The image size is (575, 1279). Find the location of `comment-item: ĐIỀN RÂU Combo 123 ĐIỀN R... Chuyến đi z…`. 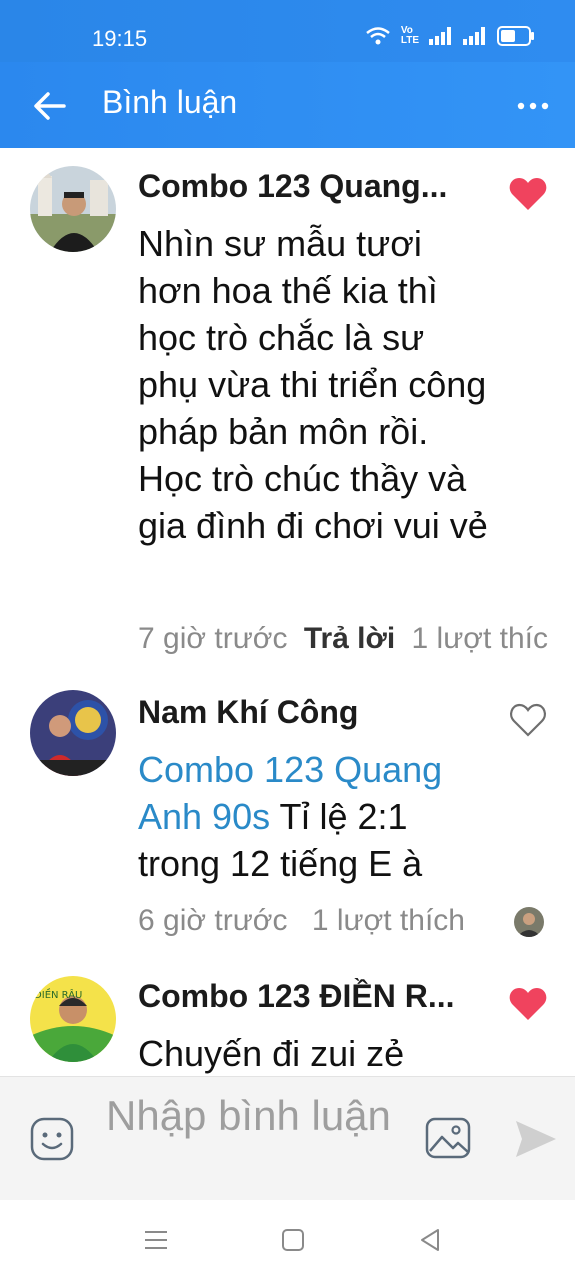

comment-item: ĐIỀN RÂU Combo 123 ĐIỀN R... Chuyến đi z… is located at coordinates (287, 1017).